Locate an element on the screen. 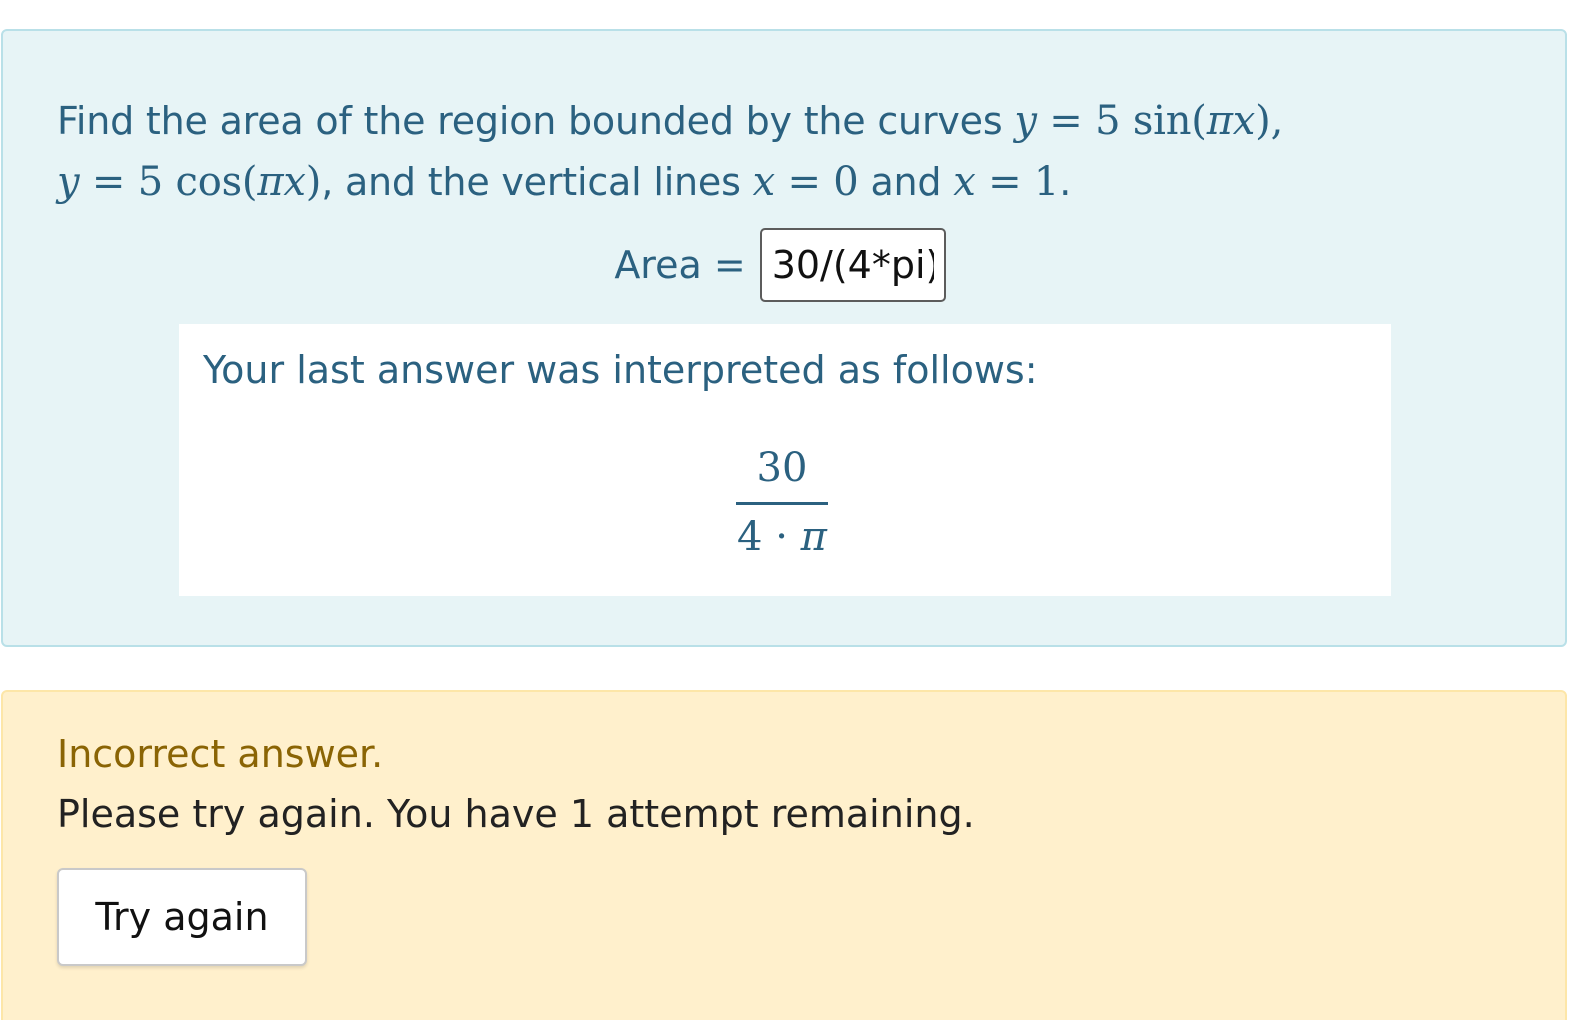  math-expression: y = 5 sin(πx), is located at coordinates (1149, 121).